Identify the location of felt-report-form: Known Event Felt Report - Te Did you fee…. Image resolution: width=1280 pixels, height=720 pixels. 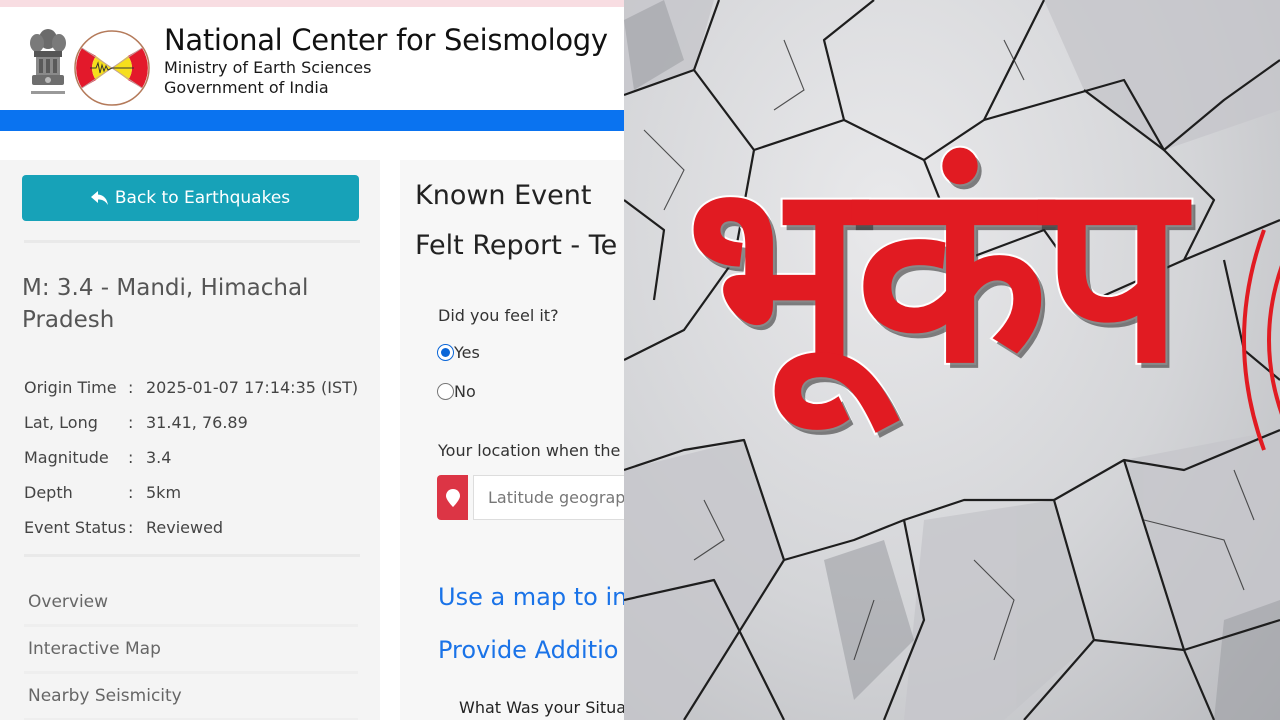
(512, 440).